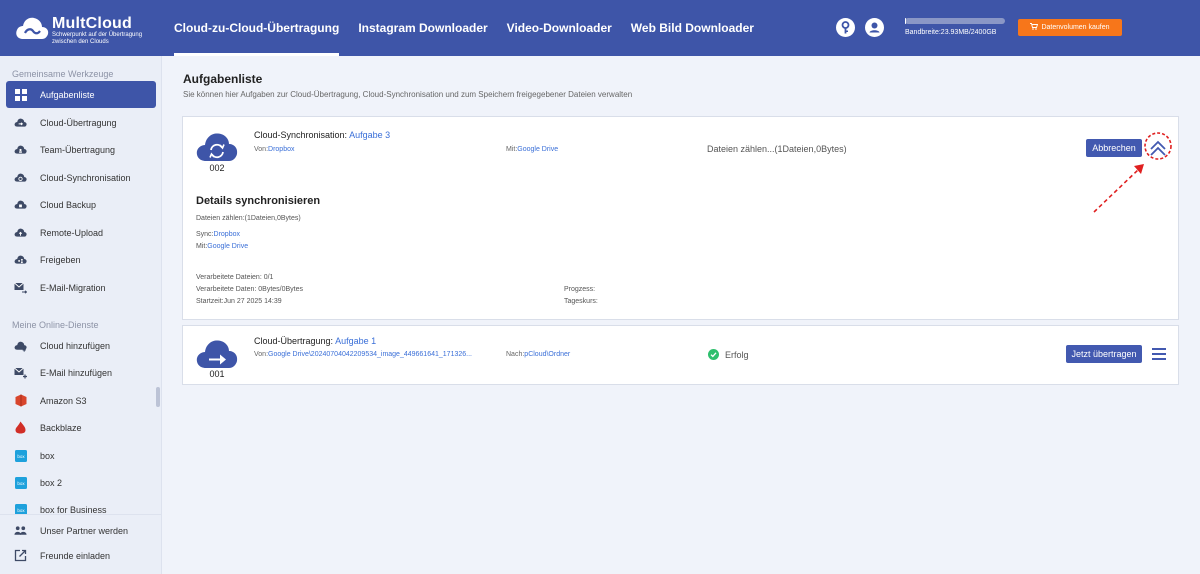  Describe the element at coordinates (76, 372) in the screenshot. I see `sidebar-item-label: E-Mail hinzufügen` at that location.